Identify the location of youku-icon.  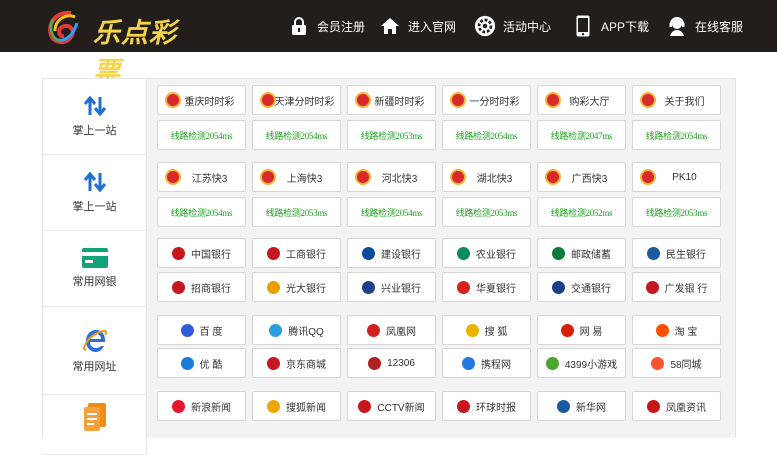
(187, 363).